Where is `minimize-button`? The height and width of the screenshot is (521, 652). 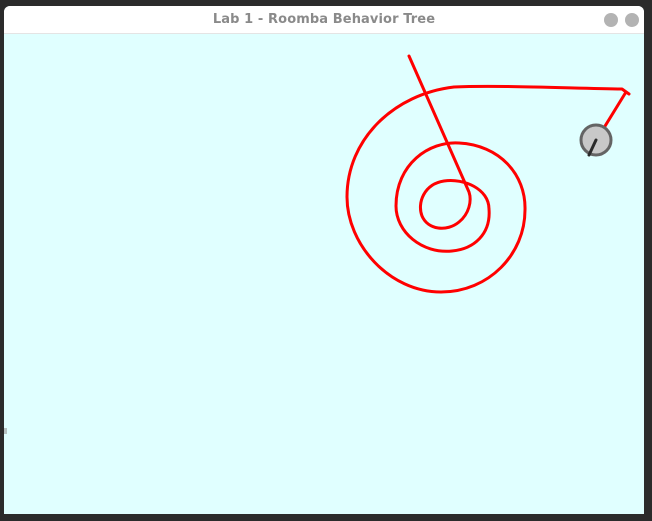
minimize-button is located at coordinates (611, 20).